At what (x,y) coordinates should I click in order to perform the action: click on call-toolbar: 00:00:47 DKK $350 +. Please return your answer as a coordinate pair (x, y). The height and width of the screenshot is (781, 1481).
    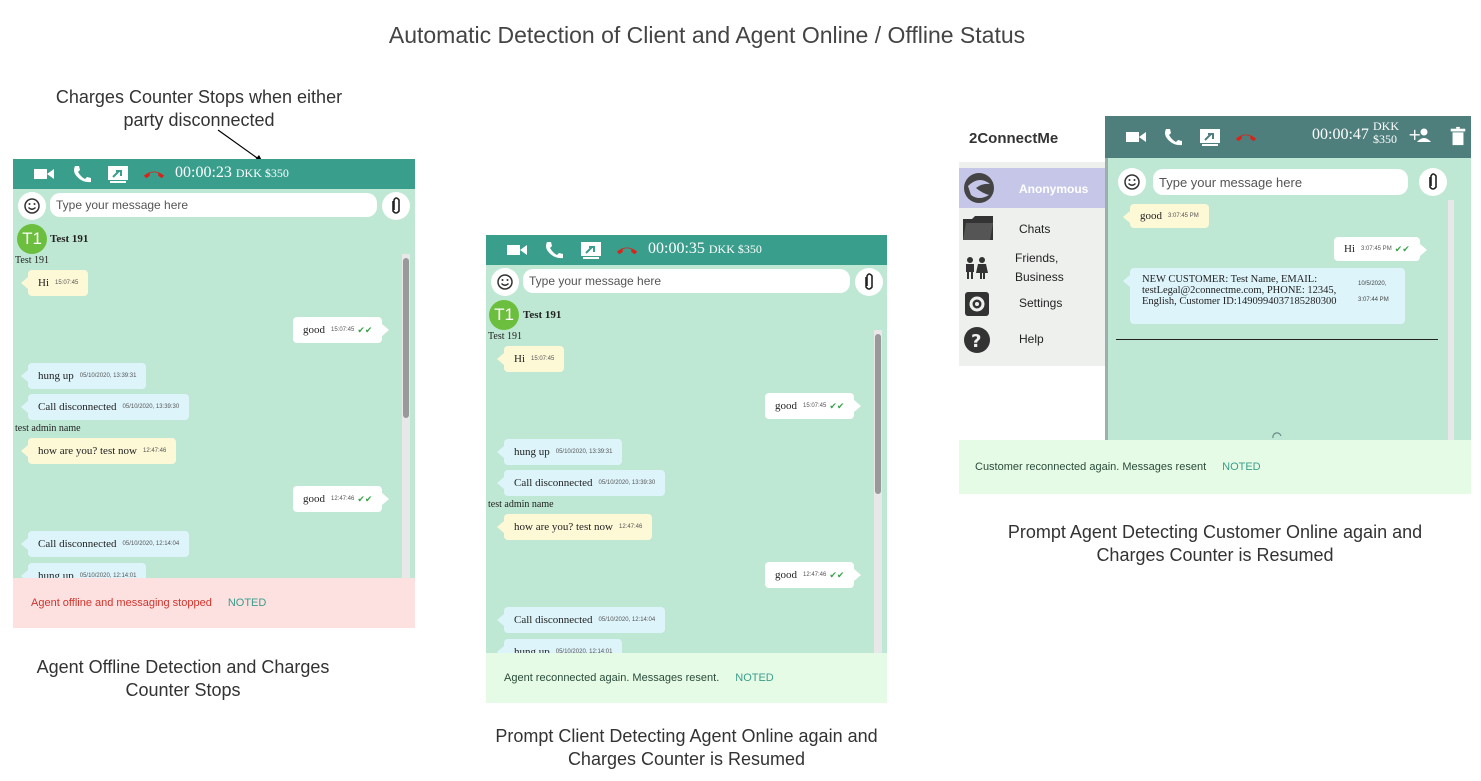
    Looking at the image, I should click on (1288, 137).